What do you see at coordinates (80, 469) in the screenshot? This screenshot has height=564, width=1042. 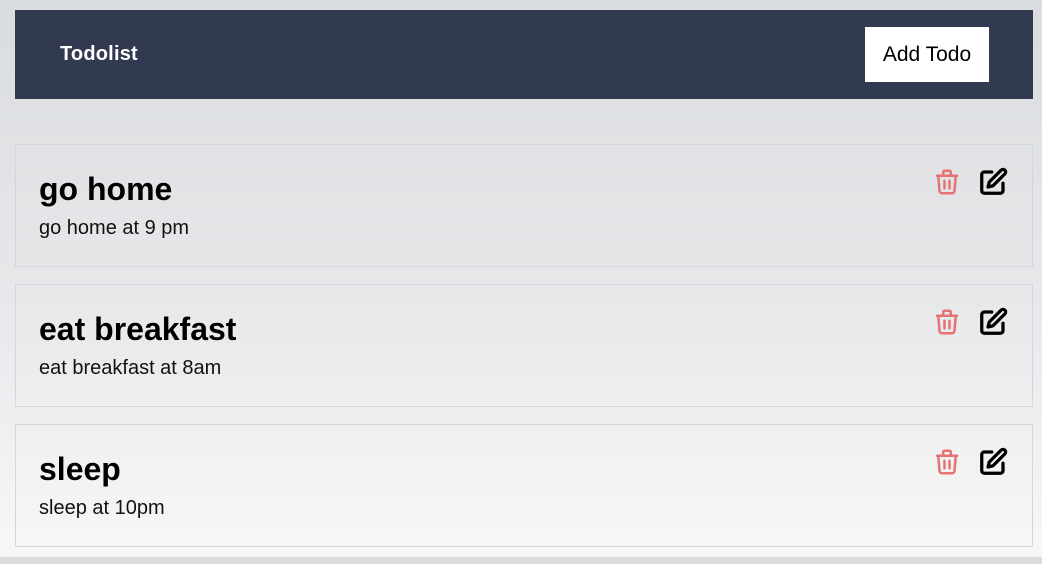 I see `todo-title: sleep` at bounding box center [80, 469].